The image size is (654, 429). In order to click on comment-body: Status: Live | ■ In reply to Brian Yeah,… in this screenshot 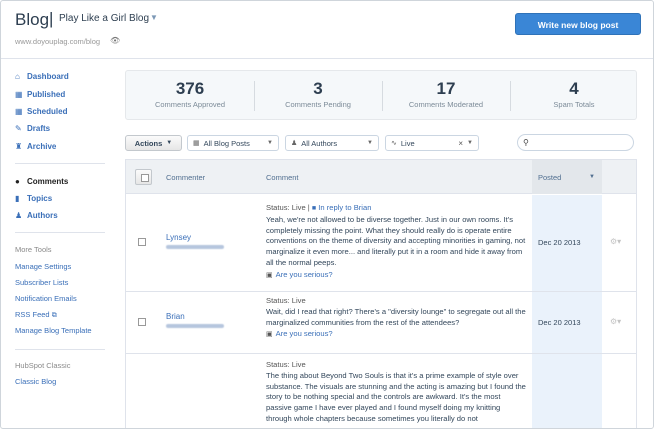, I will do `click(397, 242)`.